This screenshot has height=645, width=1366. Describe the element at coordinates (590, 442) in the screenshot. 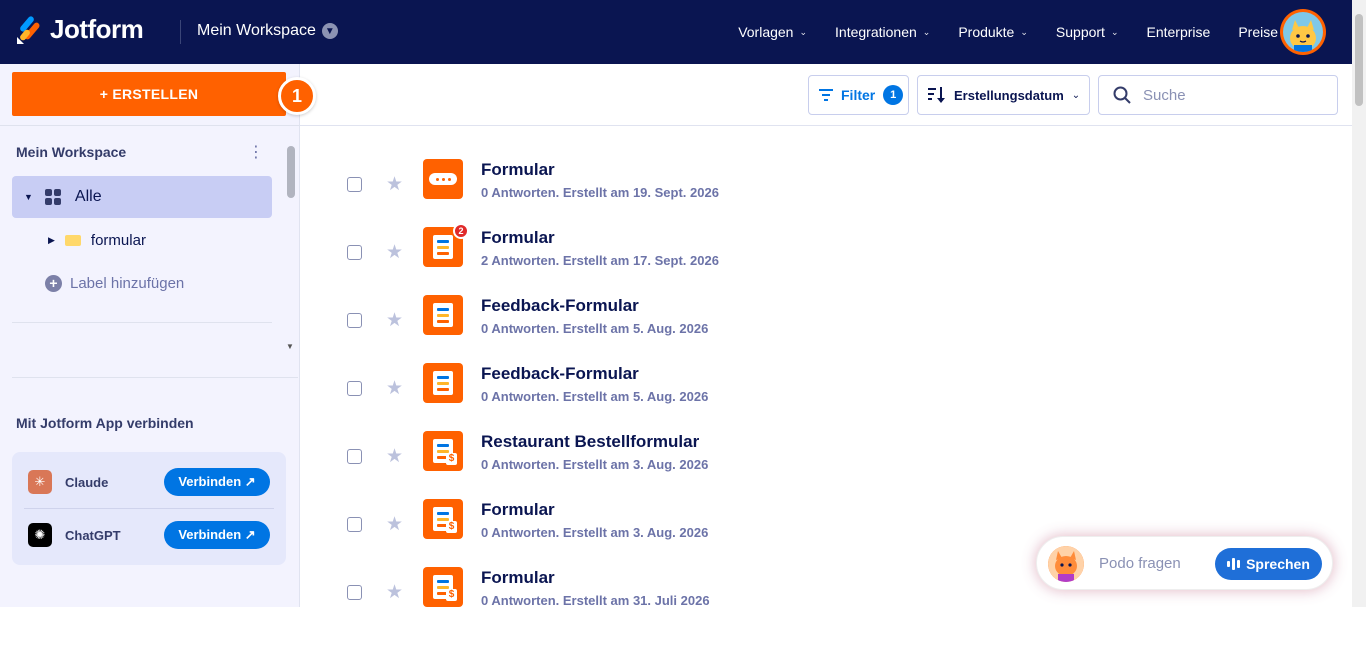

I see `form-title: Restaurant Bestellformular` at that location.